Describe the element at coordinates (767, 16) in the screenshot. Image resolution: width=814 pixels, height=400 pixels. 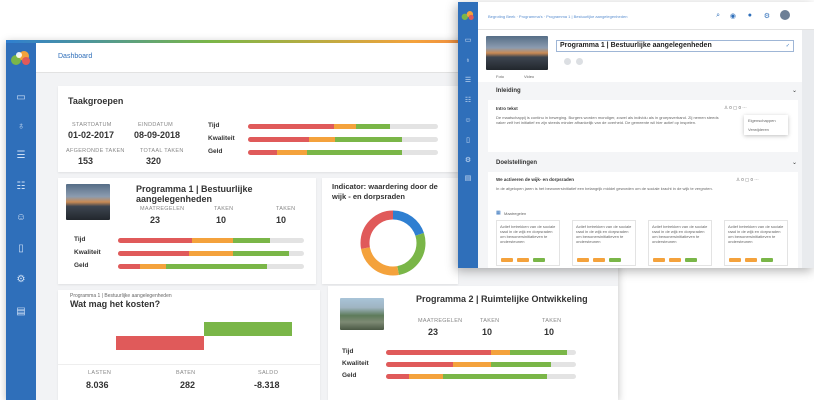
I see `gear-icon: ⚙` at that location.